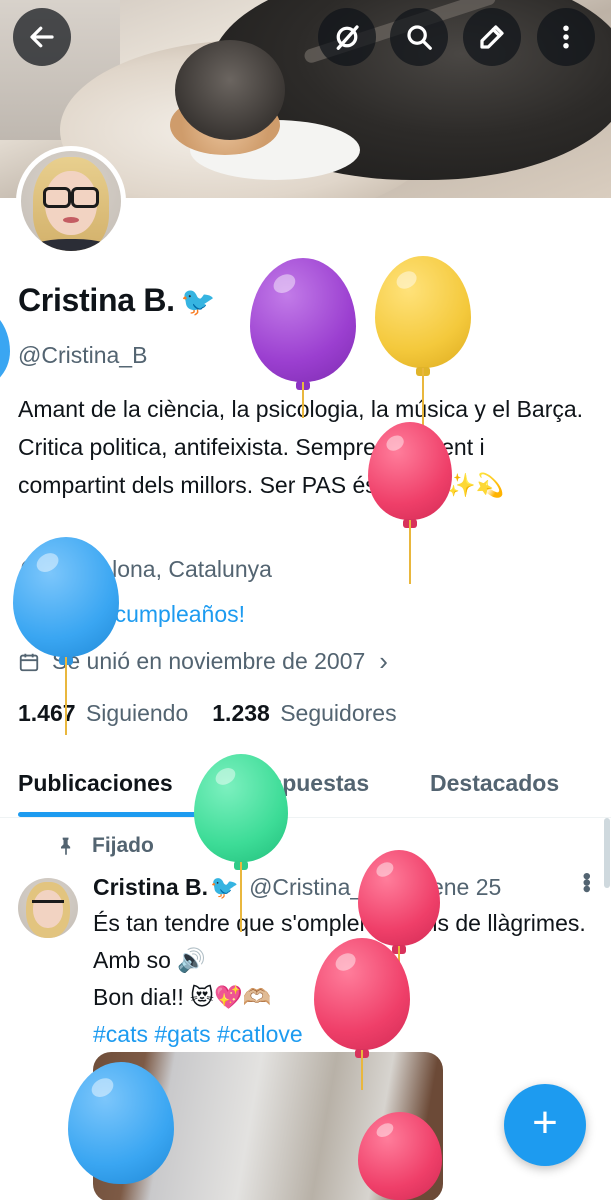 The width and height of the screenshot is (611, 1200). I want to click on chevron-right-icon: ›, so click(383, 661).